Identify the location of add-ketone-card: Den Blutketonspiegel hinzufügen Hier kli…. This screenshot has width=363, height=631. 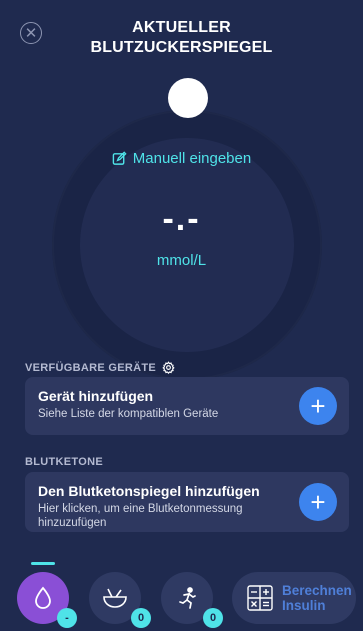
(187, 502).